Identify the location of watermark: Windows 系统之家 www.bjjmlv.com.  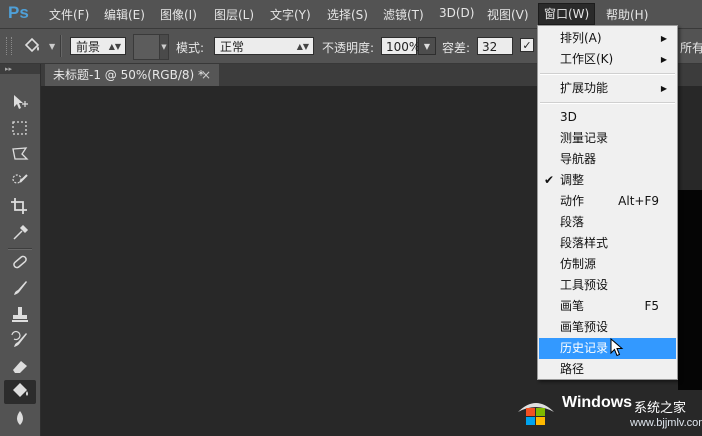
(606, 413).